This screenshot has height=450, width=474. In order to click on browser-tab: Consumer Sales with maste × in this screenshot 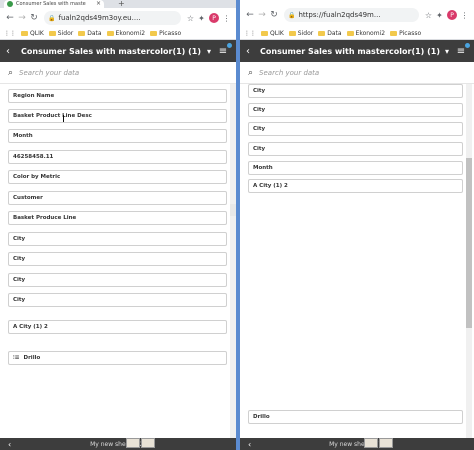, I will do `click(54, 4)`.